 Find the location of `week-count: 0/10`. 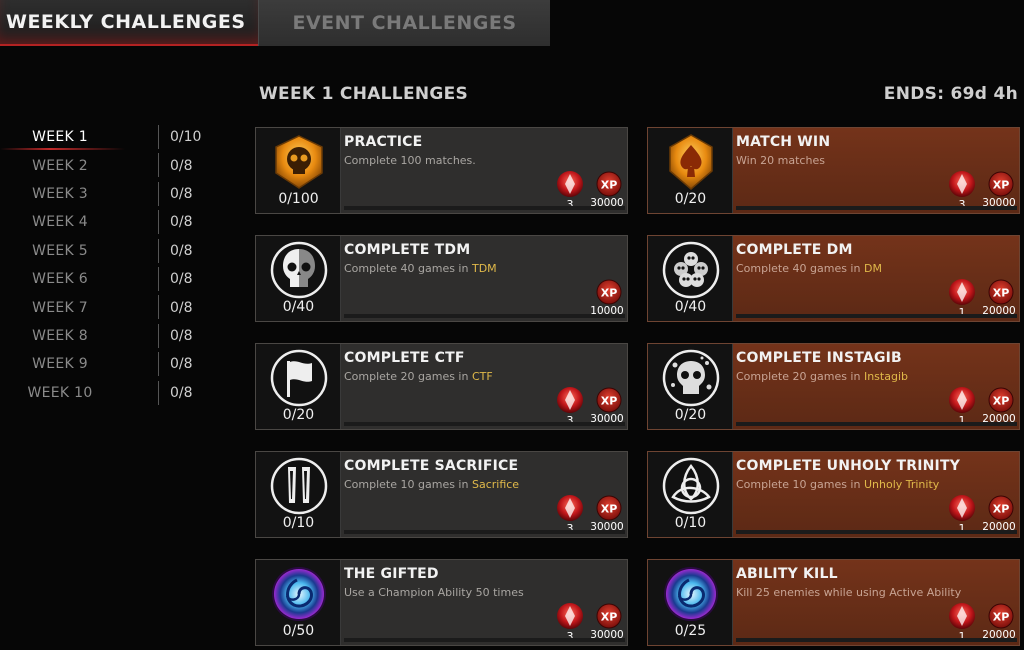

week-count: 0/10 is located at coordinates (186, 137).